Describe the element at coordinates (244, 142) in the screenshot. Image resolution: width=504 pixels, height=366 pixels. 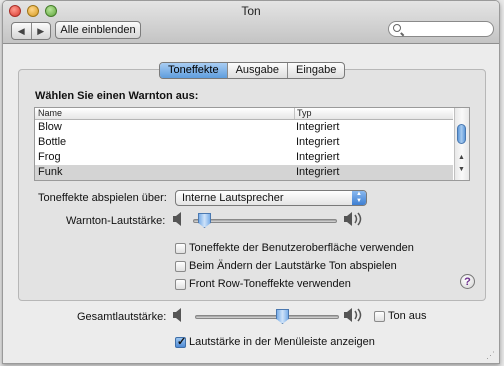
I see `table-row: Bottle Integriert` at that location.